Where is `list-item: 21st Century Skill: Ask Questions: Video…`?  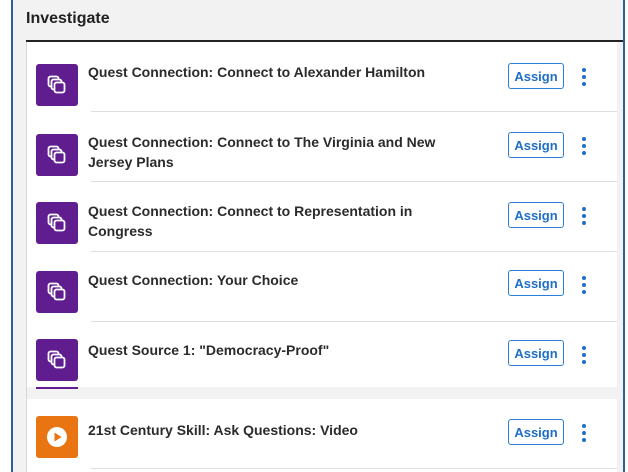 list-item: 21st Century Skill: Ask Questions: Video… is located at coordinates (322, 433).